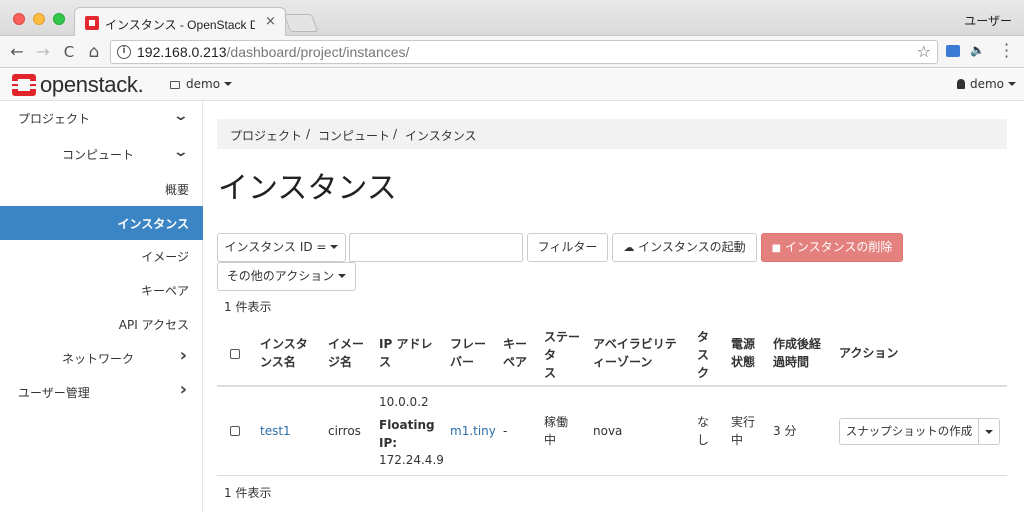 The height and width of the screenshot is (512, 1024). I want to click on audio-icon: 🔈, so click(977, 50).